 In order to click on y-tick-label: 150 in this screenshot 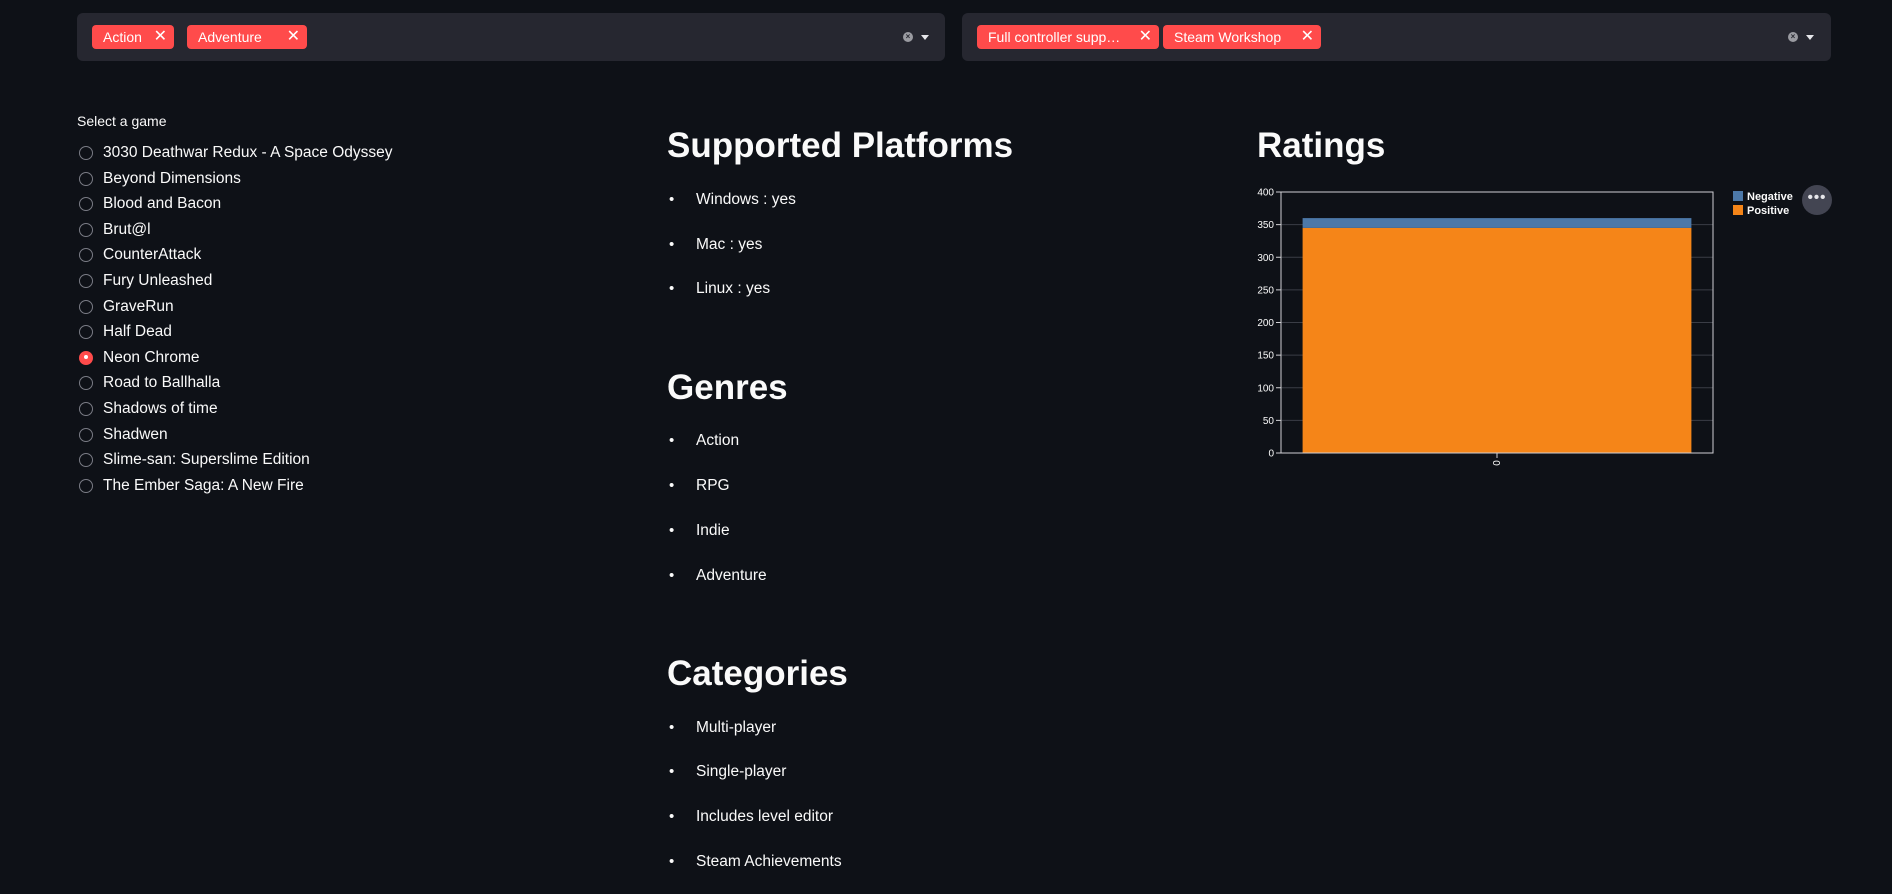, I will do `click(1265, 356)`.